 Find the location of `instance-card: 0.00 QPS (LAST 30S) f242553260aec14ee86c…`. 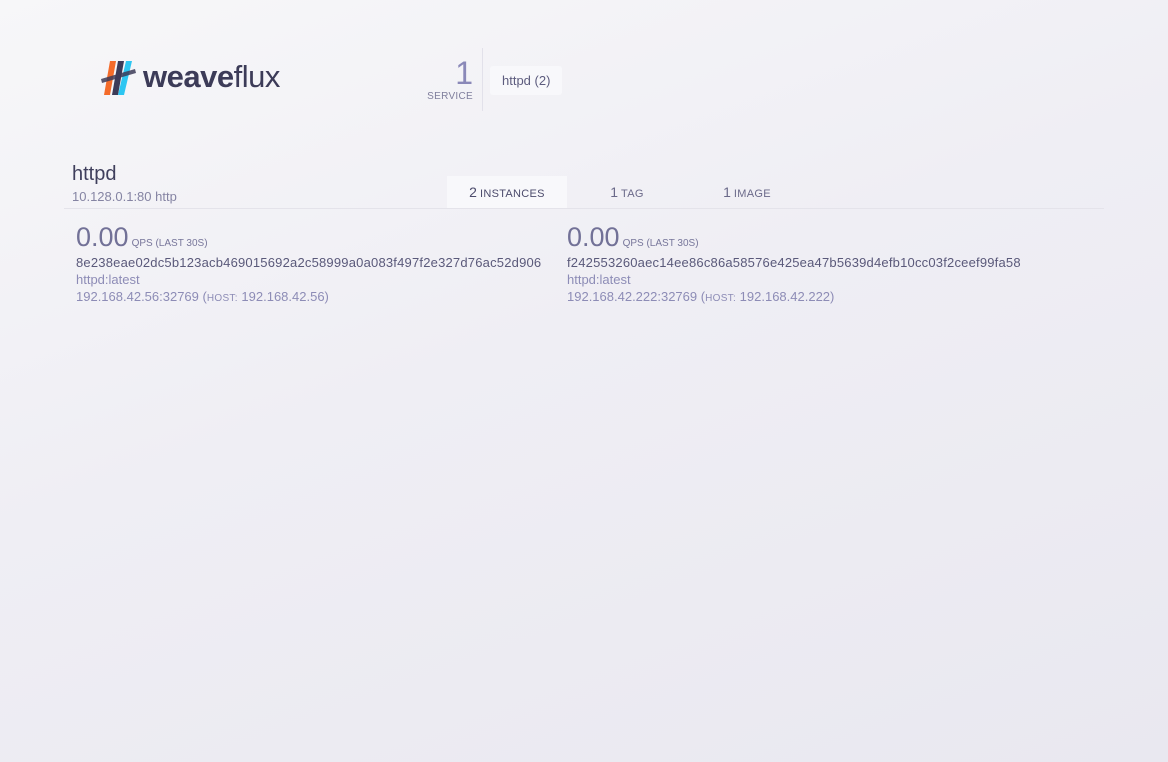

instance-card: 0.00 QPS (LAST 30S) f242553260aec14ee86c… is located at coordinates (794, 263).